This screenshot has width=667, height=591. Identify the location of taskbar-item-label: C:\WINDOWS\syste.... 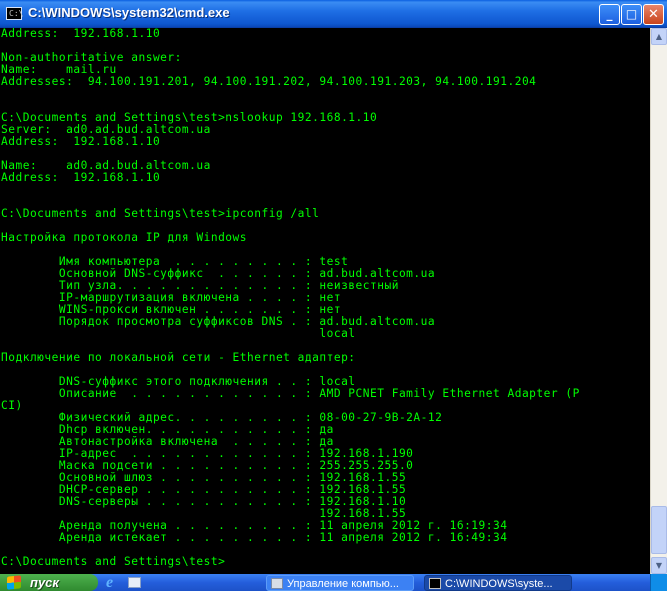
(499, 584).